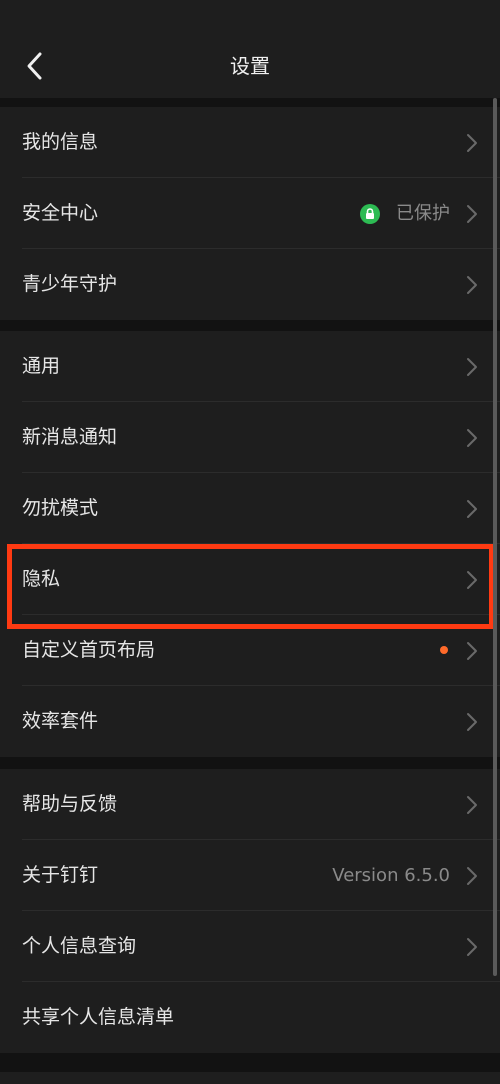  What do you see at coordinates (423, 213) in the screenshot?
I see `security-status-text: 已保护` at bounding box center [423, 213].